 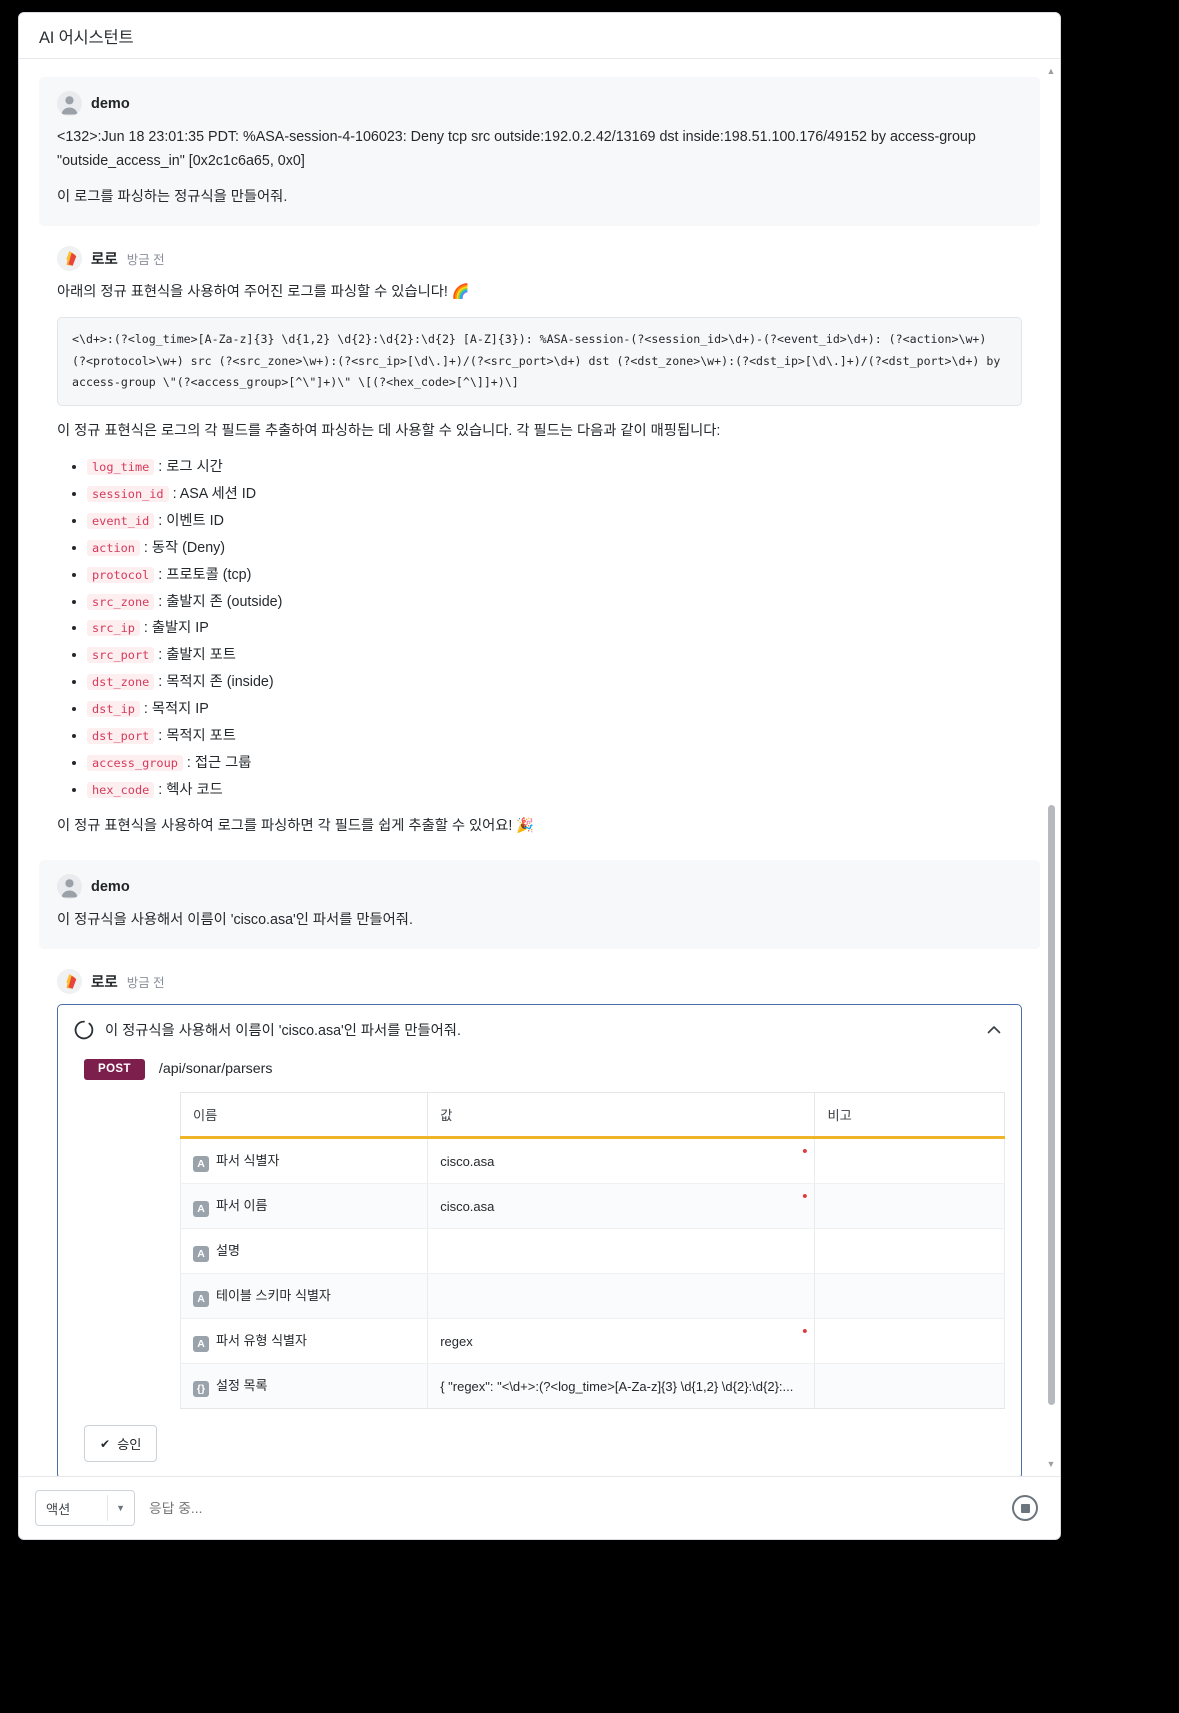 I want to click on approve-button: ✔ 승인, so click(x=121, y=1444).